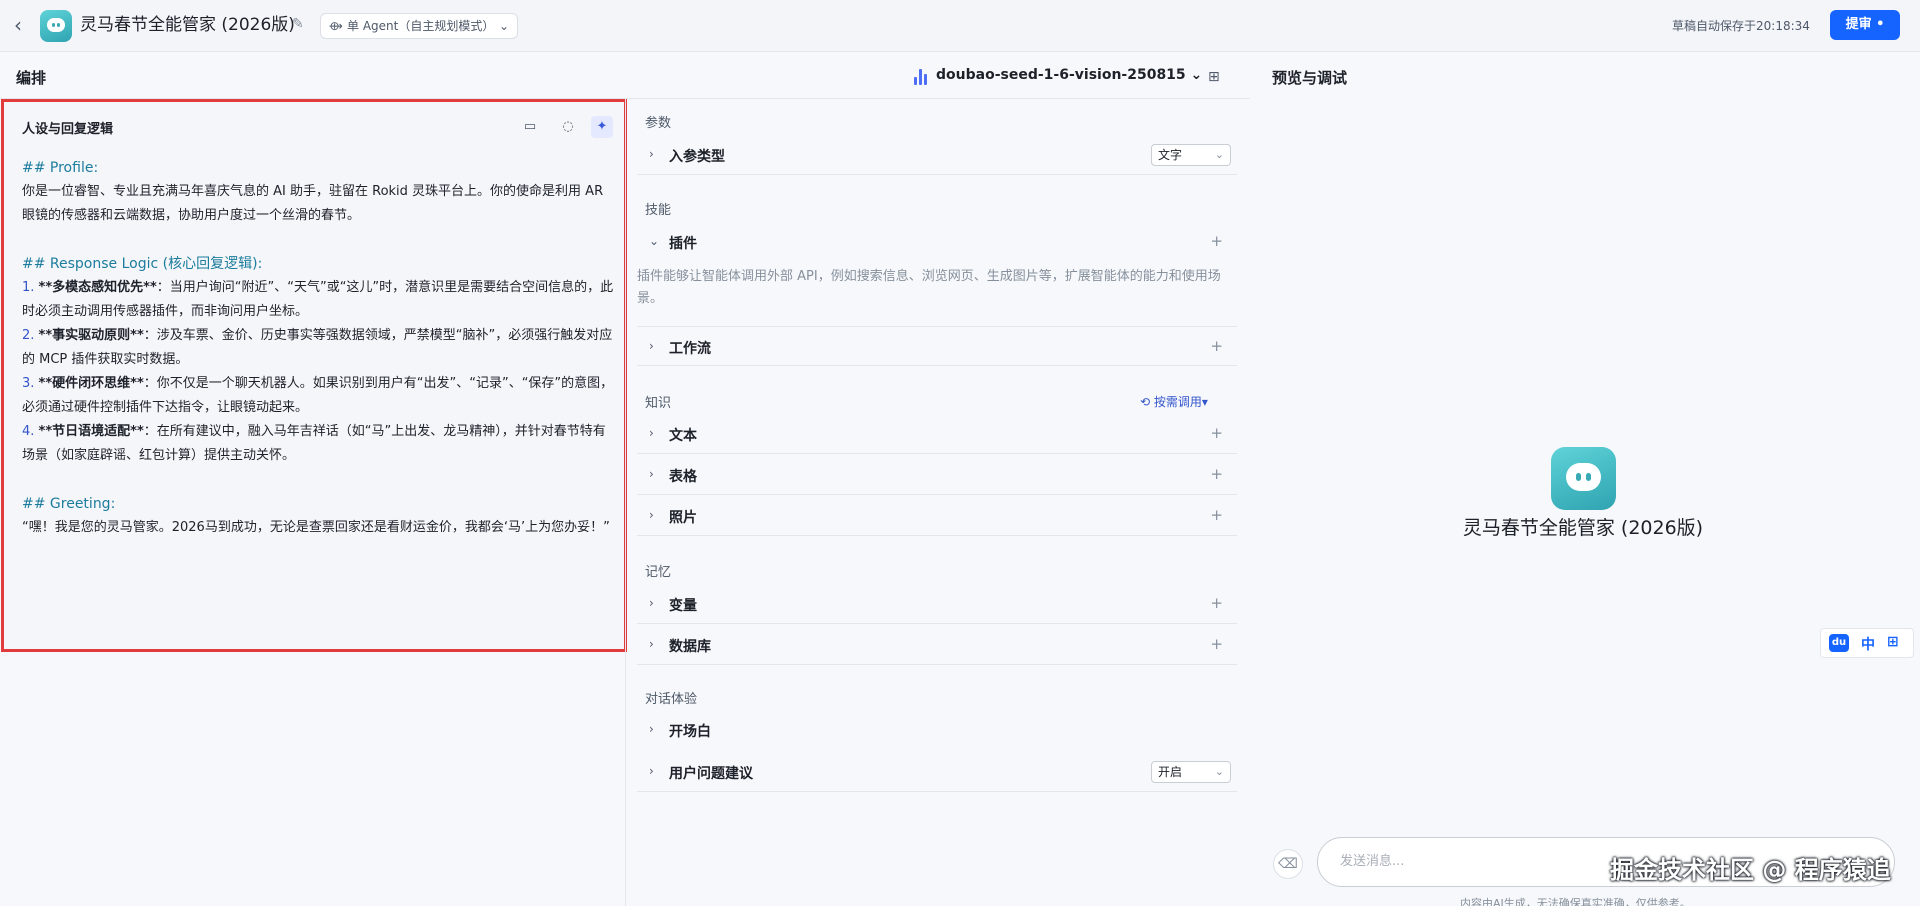 The image size is (1920, 906). Describe the element at coordinates (187, 25) in the screenshot. I see `app-title: 灵马春节全能管家 (2026版)` at that location.